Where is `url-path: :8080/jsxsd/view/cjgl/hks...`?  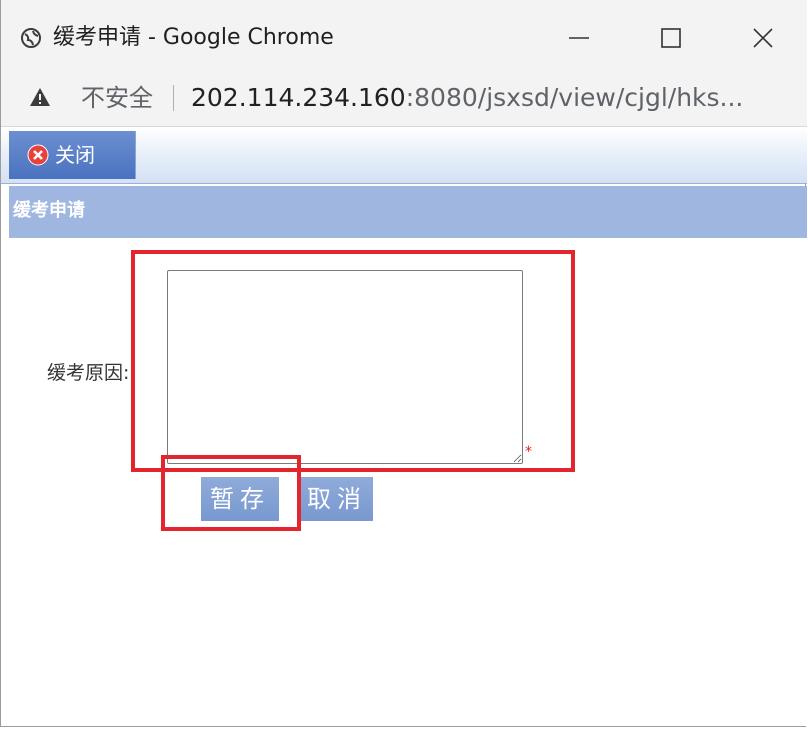
url-path: :8080/jsxsd/view/cjgl/hks... is located at coordinates (574, 97).